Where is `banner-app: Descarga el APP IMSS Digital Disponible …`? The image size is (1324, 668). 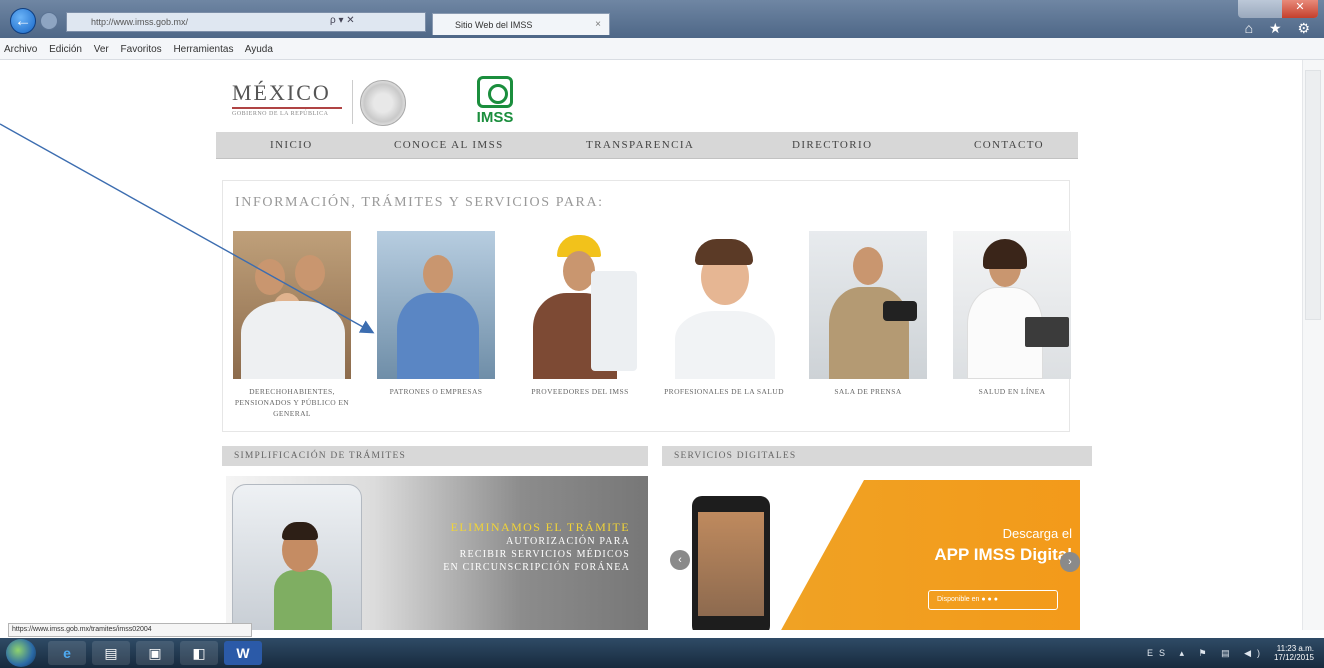 banner-app: Descarga el APP IMSS Digital Disponible … is located at coordinates (872, 555).